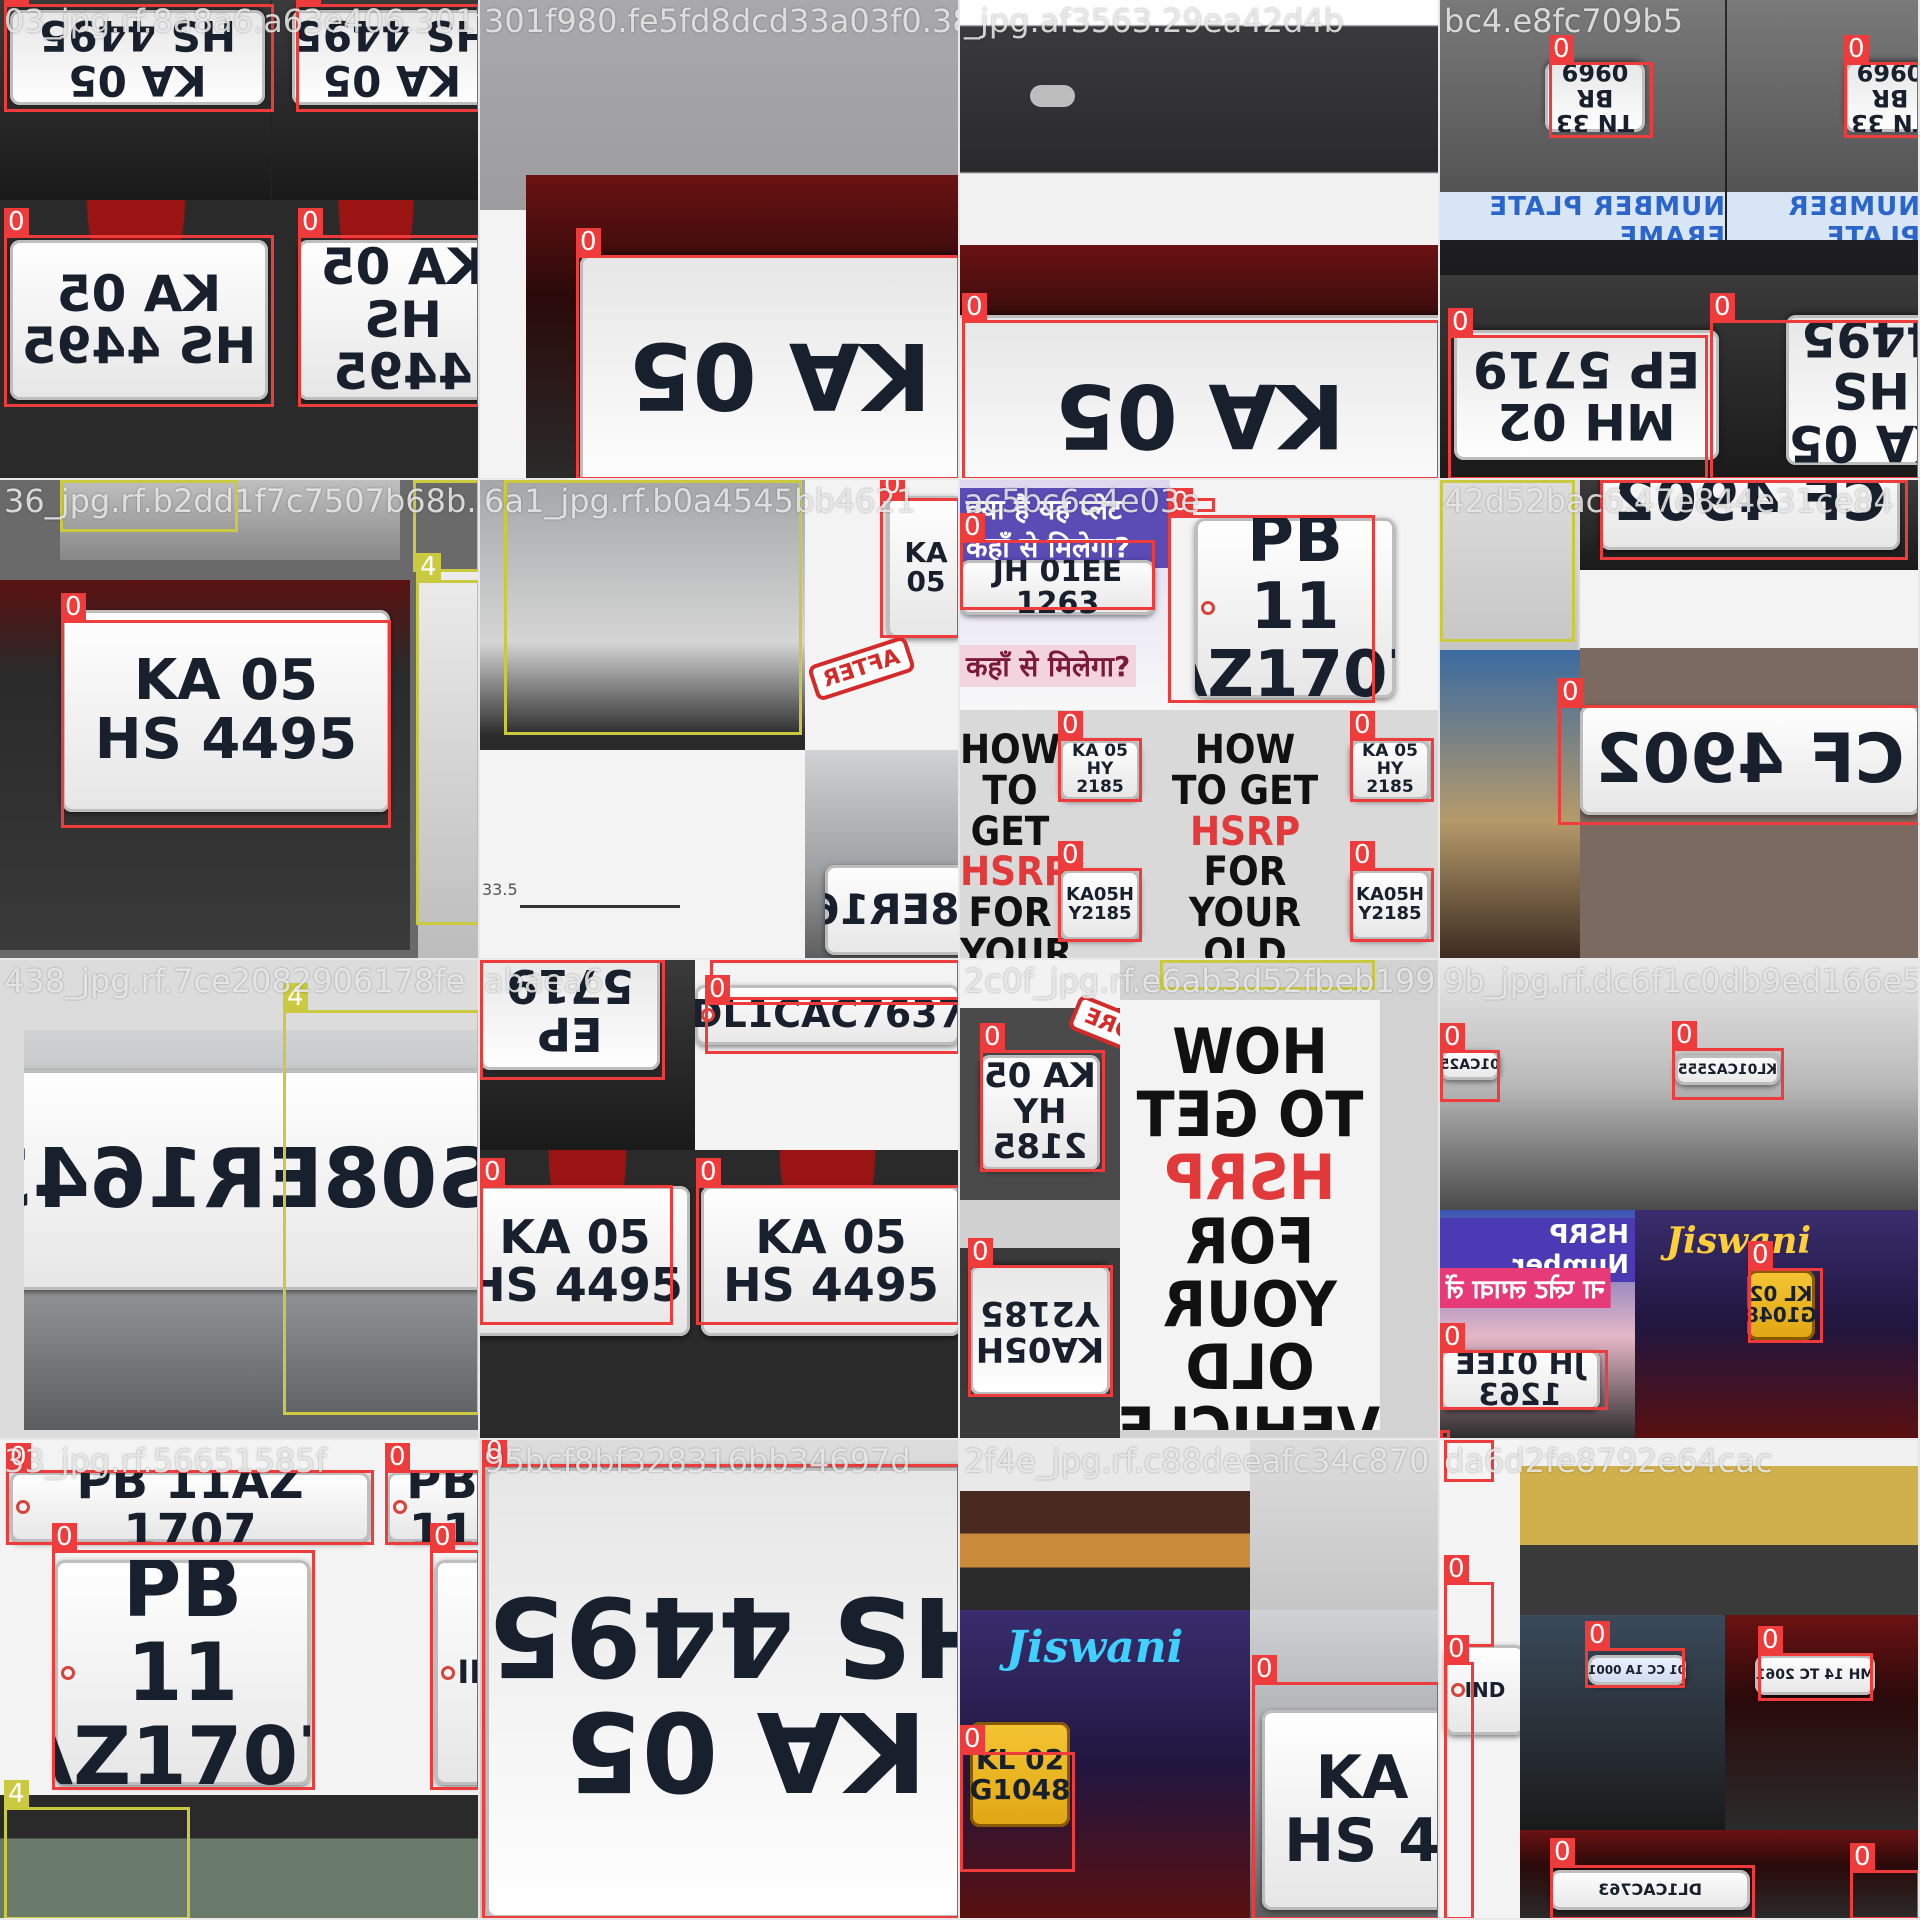  I want to click on hindi-subheading: कहाँ से मिलेगा?, so click(1048, 666).